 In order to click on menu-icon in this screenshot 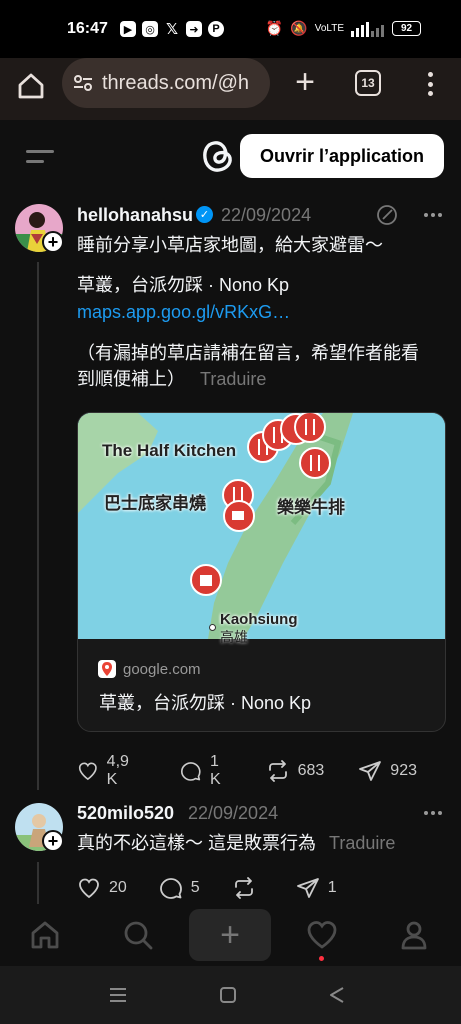, I will do `click(40, 158)`.